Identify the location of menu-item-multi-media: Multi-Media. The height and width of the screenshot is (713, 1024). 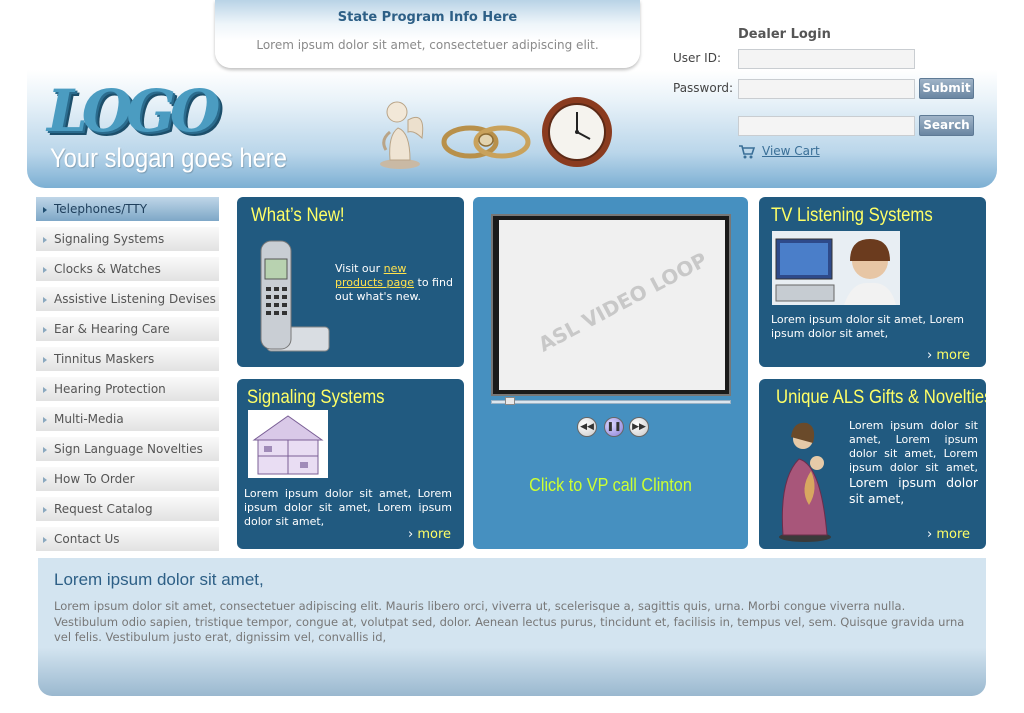
(127, 419).